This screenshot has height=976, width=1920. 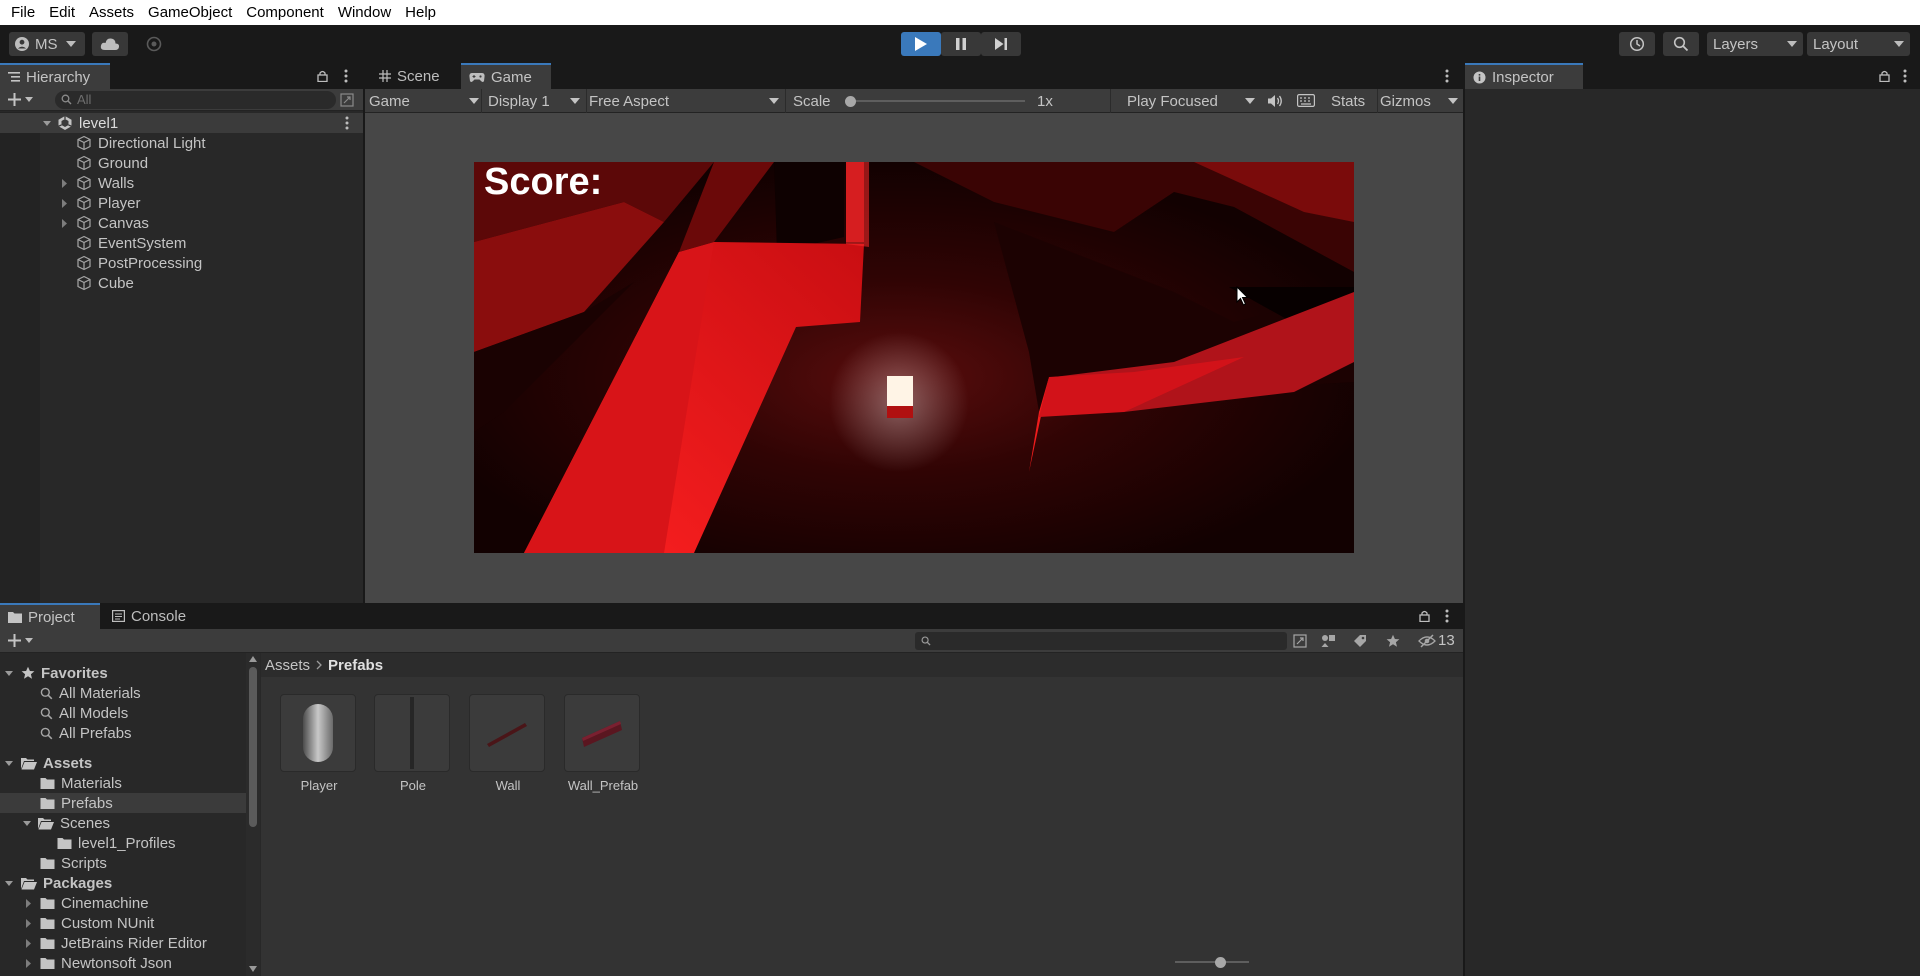 What do you see at coordinates (1275, 101) in the screenshot?
I see `mute-audio-icon` at bounding box center [1275, 101].